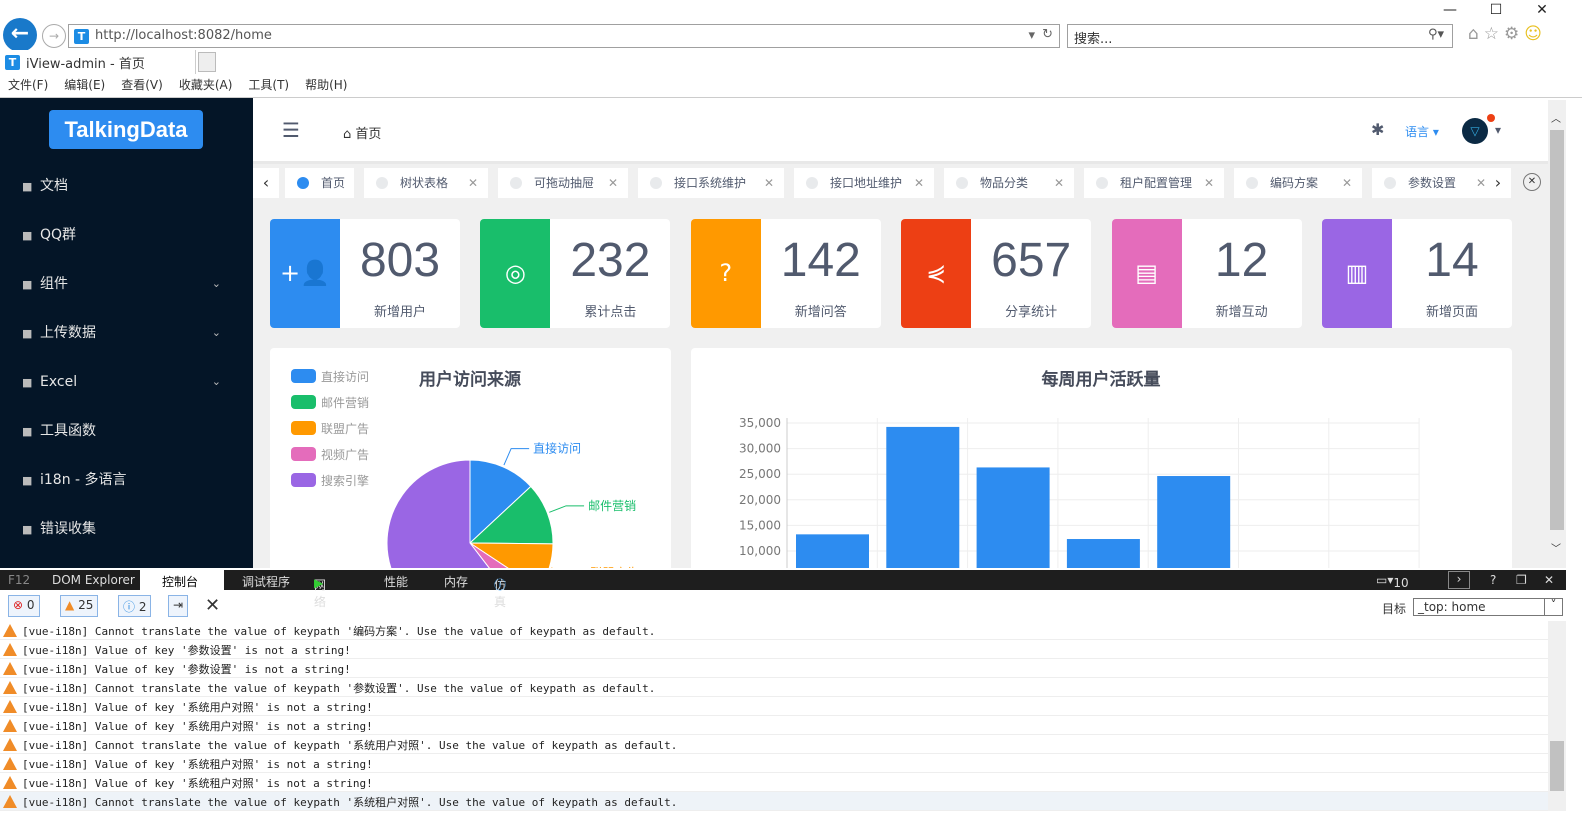 The image size is (1582, 816). Describe the element at coordinates (1031, 35) in the screenshot. I see `dropdown-icon: ▾` at that location.